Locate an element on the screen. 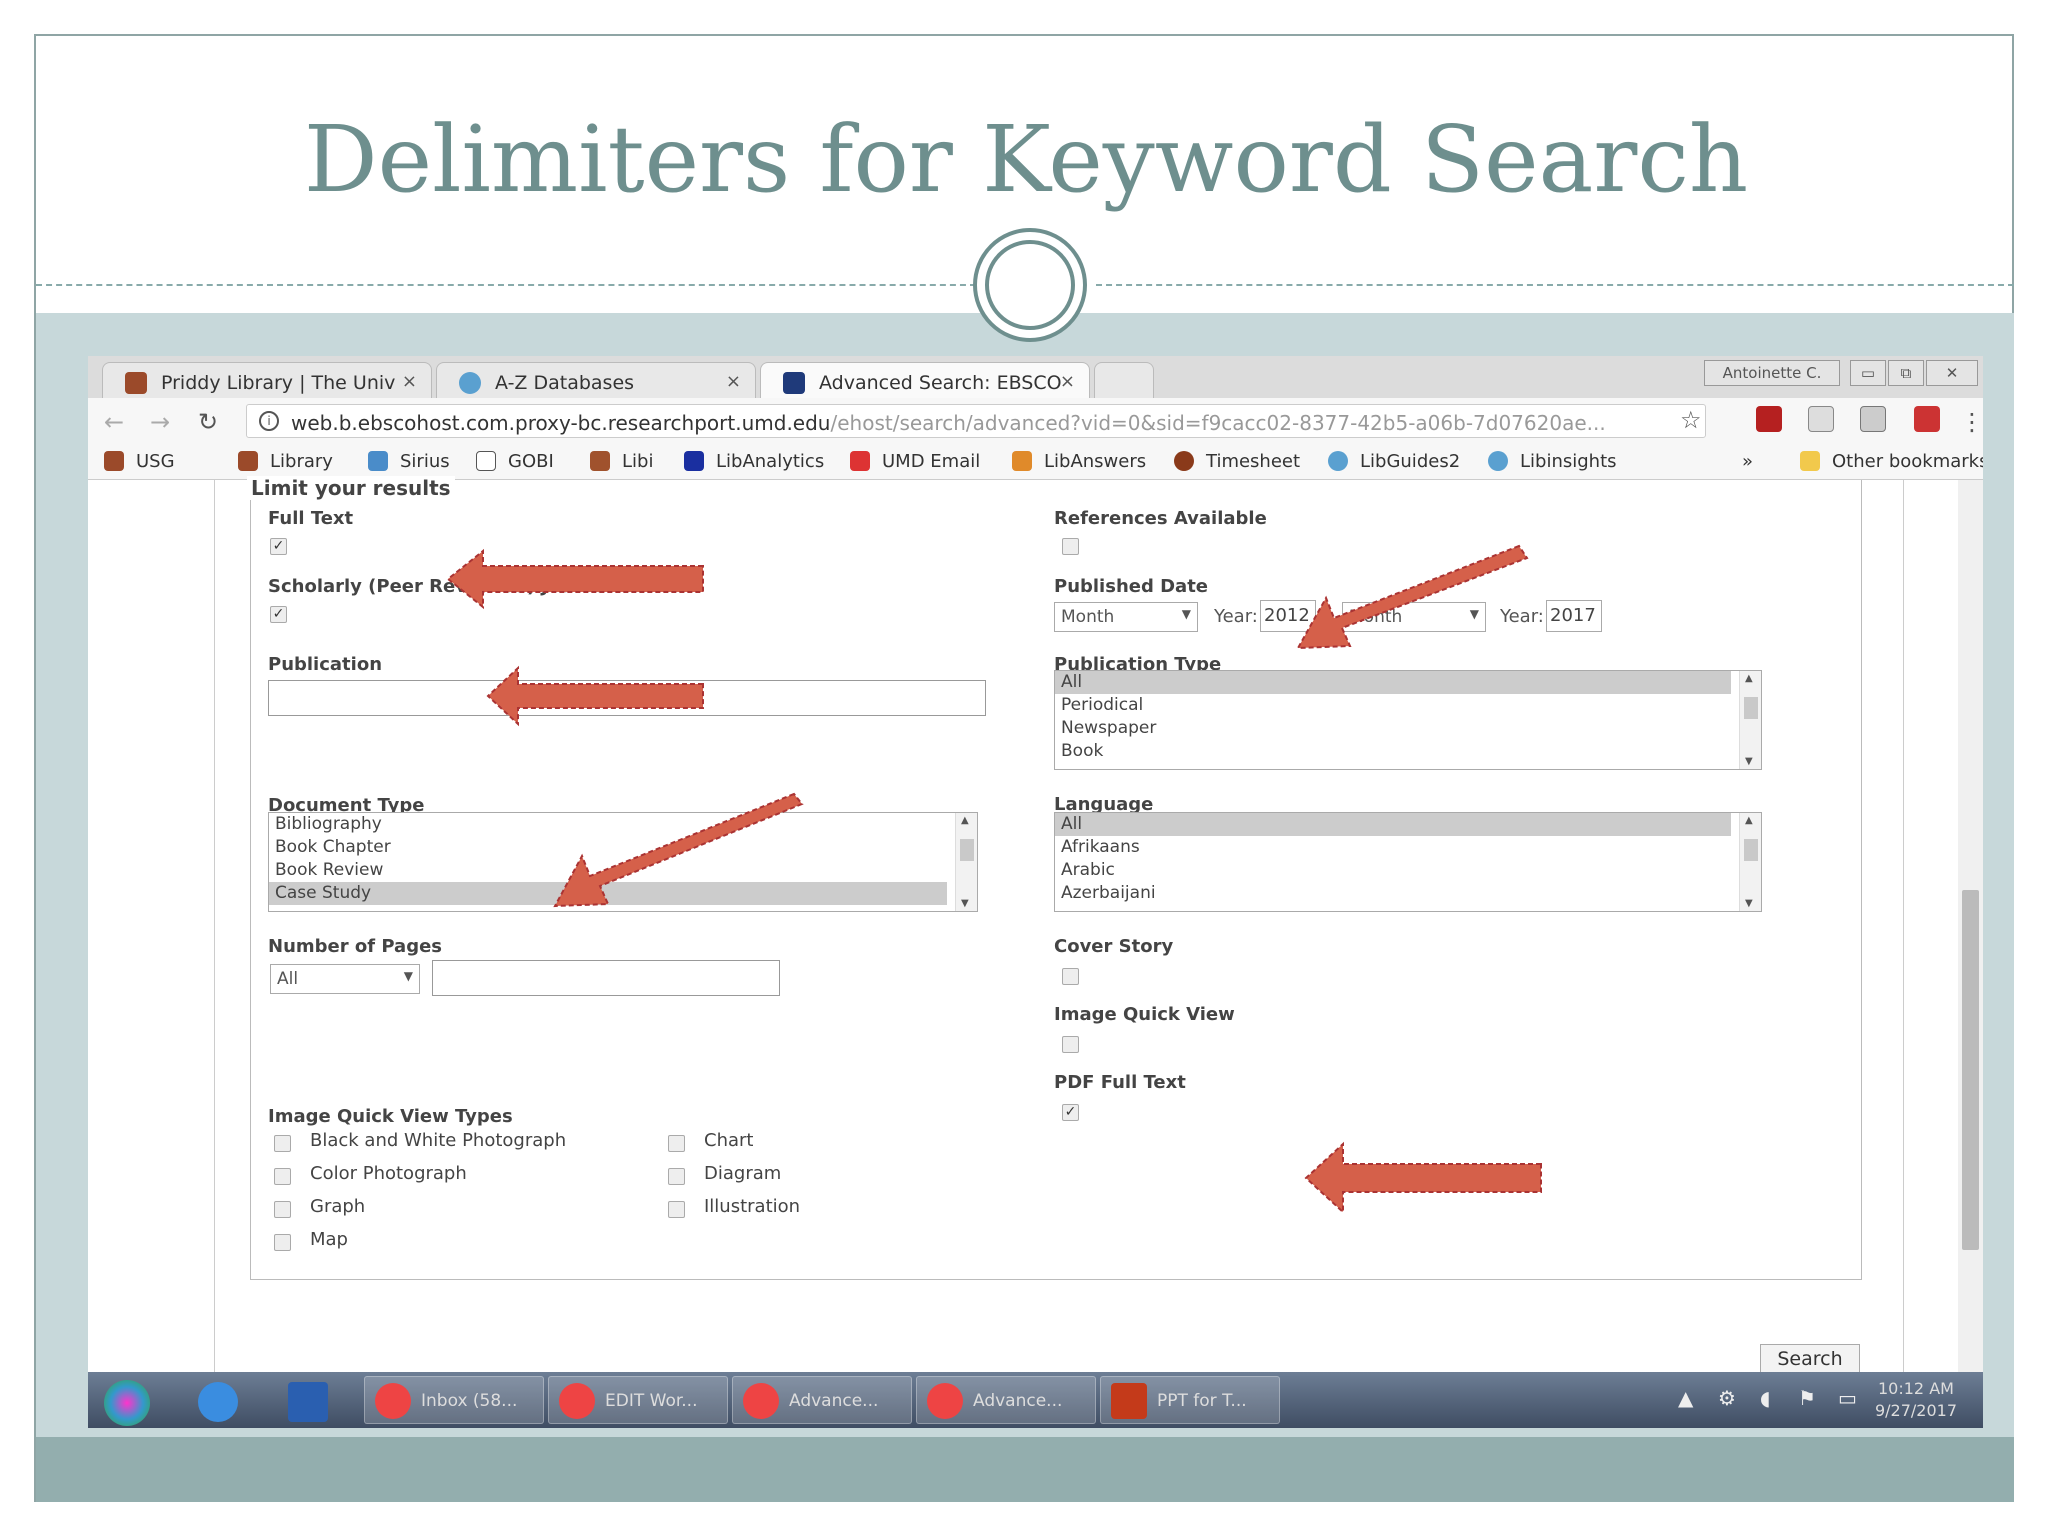 The width and height of the screenshot is (2048, 1536). list-item: Azerbaijani is located at coordinates (1393, 893).